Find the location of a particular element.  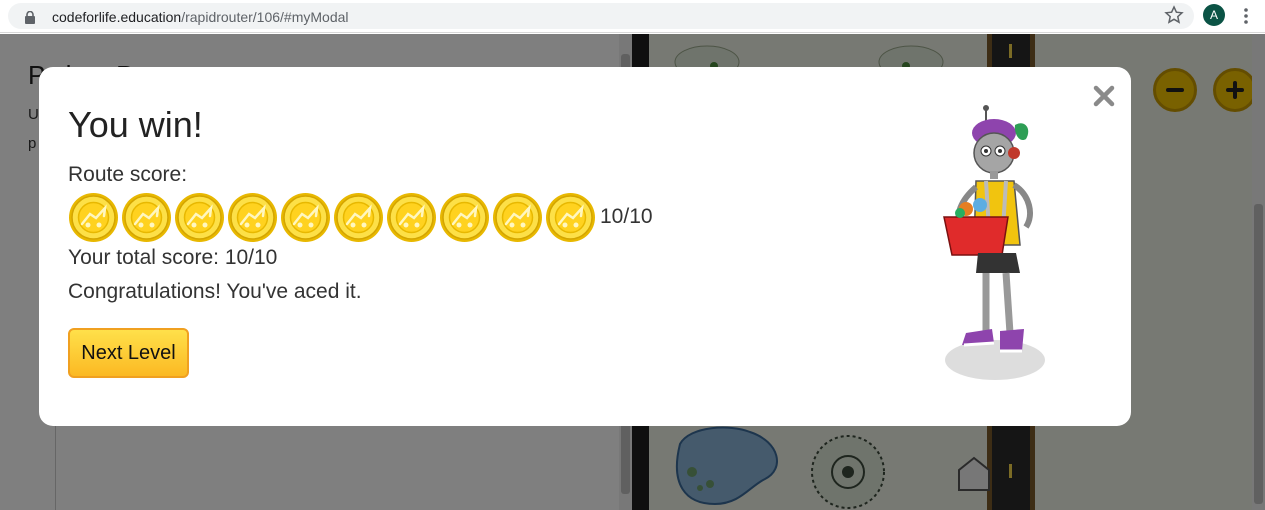

route-score-value: 10/10 is located at coordinates (626, 216).